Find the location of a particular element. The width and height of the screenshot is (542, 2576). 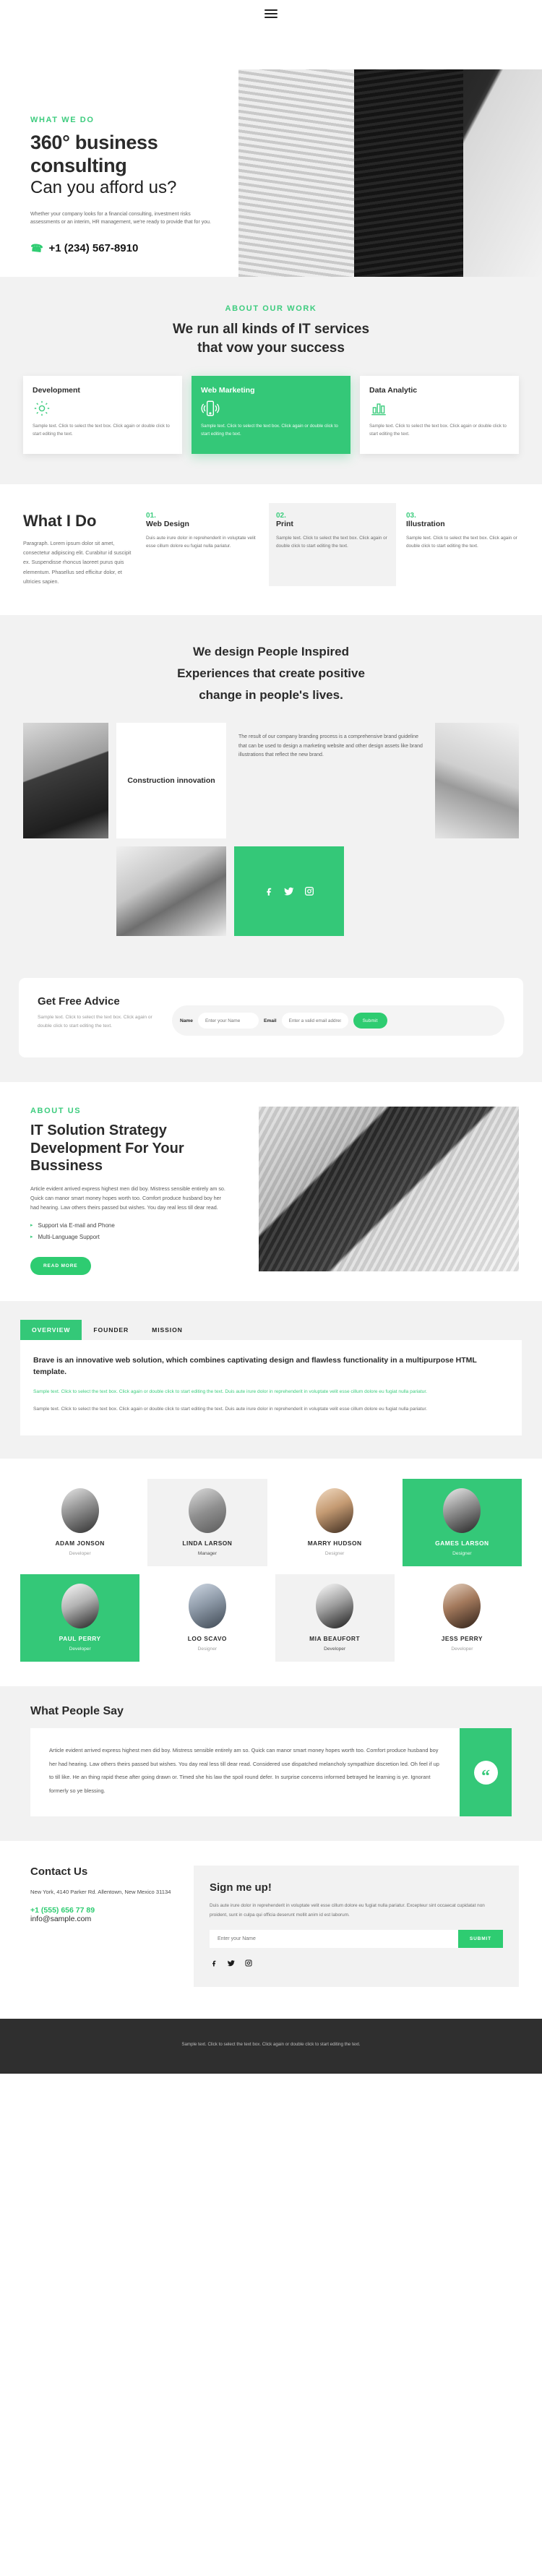

footer-social-links is located at coordinates (356, 1963).